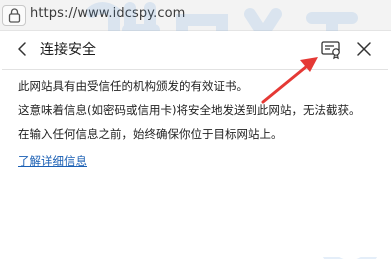 The height and width of the screenshot is (259, 391). Describe the element at coordinates (107, 13) in the screenshot. I see `url-text: https://www.idcspy.com` at that location.